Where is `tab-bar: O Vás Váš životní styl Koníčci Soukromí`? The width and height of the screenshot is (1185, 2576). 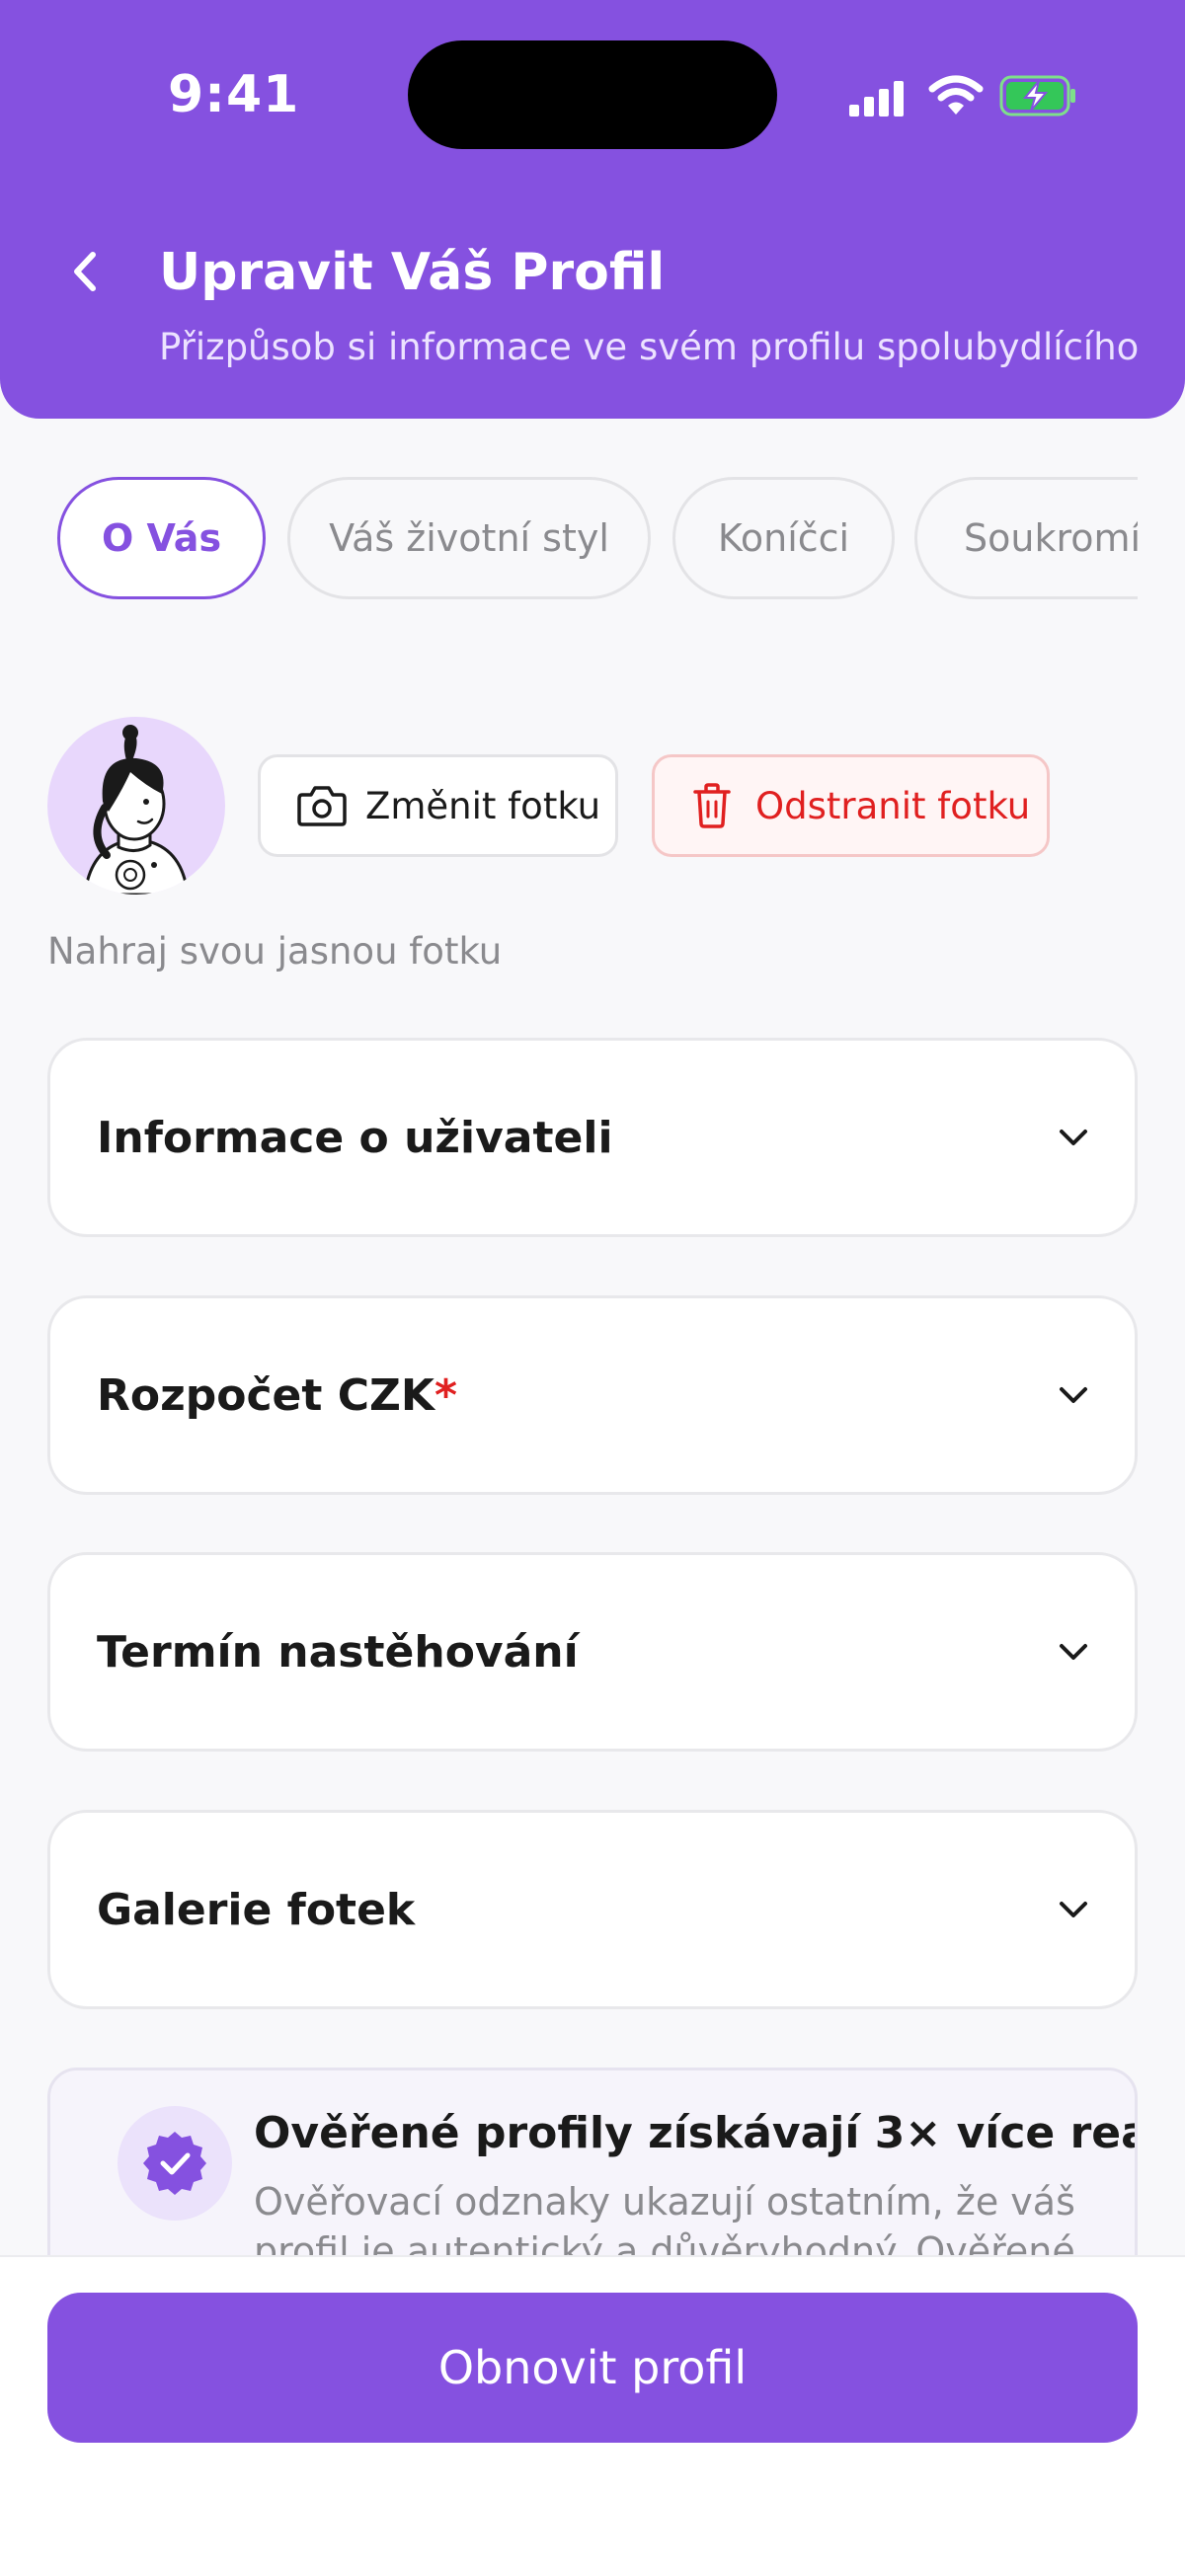
tab-bar: O Vás Váš životní styl Koníčci Soukromí is located at coordinates (597, 538).